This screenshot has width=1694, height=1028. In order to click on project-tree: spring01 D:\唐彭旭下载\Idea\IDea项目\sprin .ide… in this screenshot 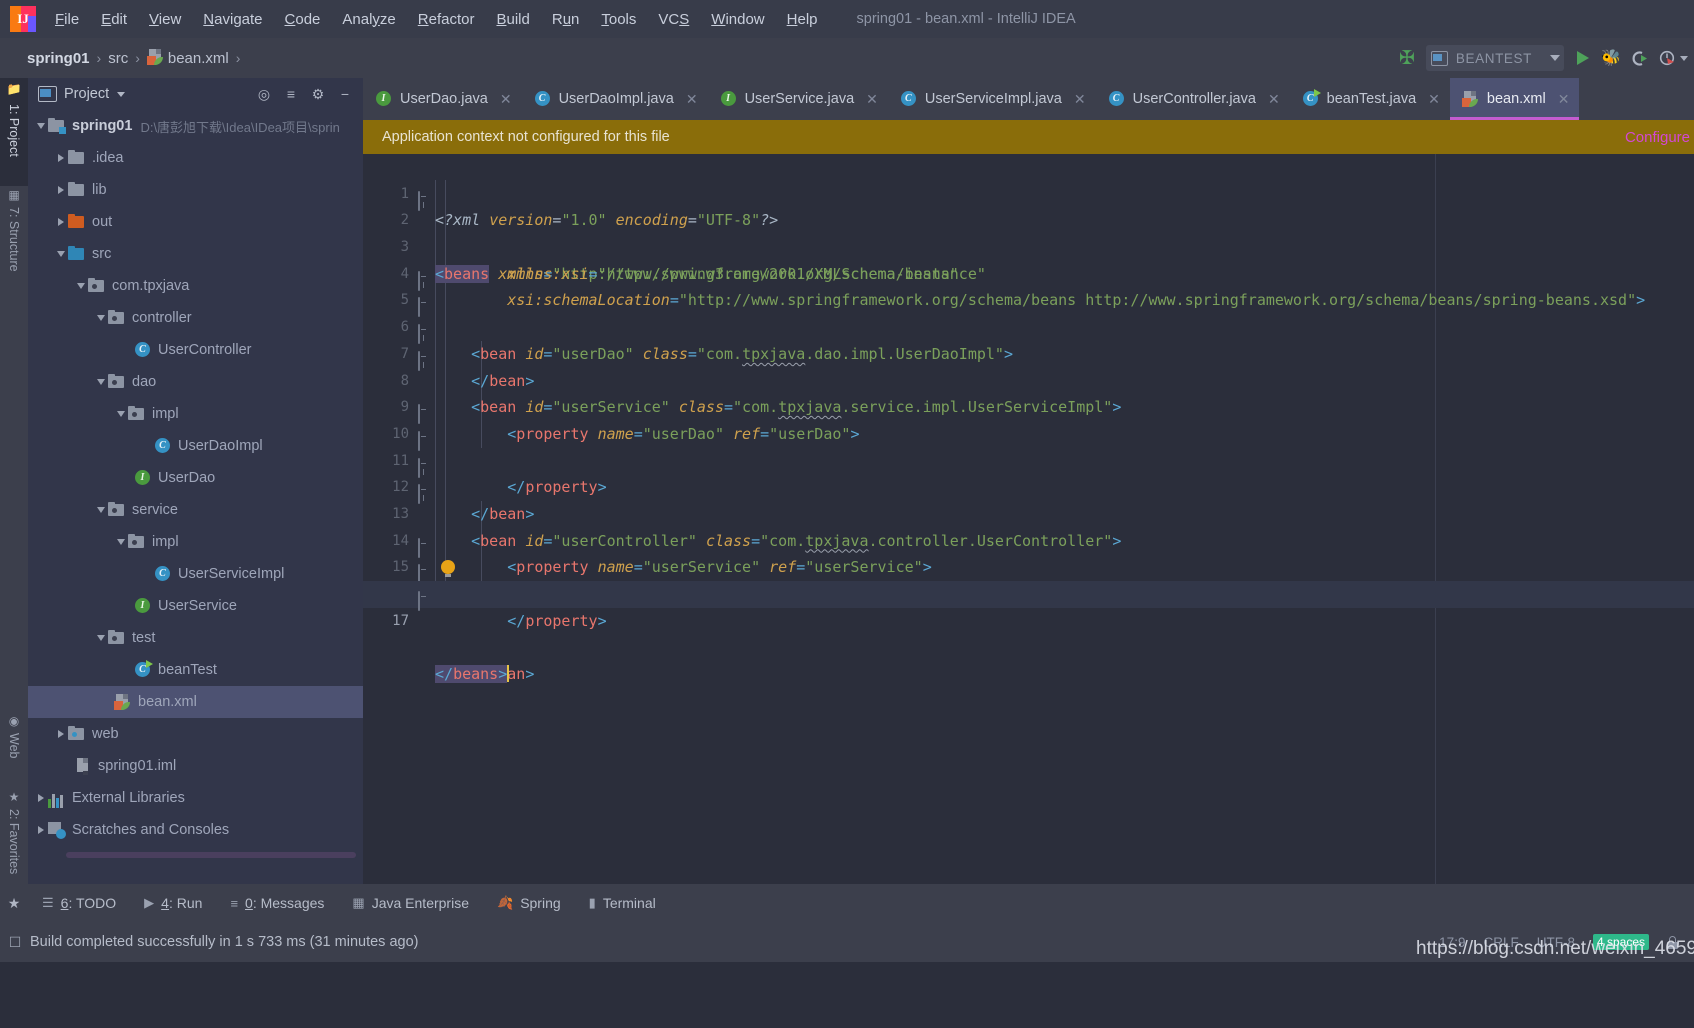, I will do `click(195, 481)`.